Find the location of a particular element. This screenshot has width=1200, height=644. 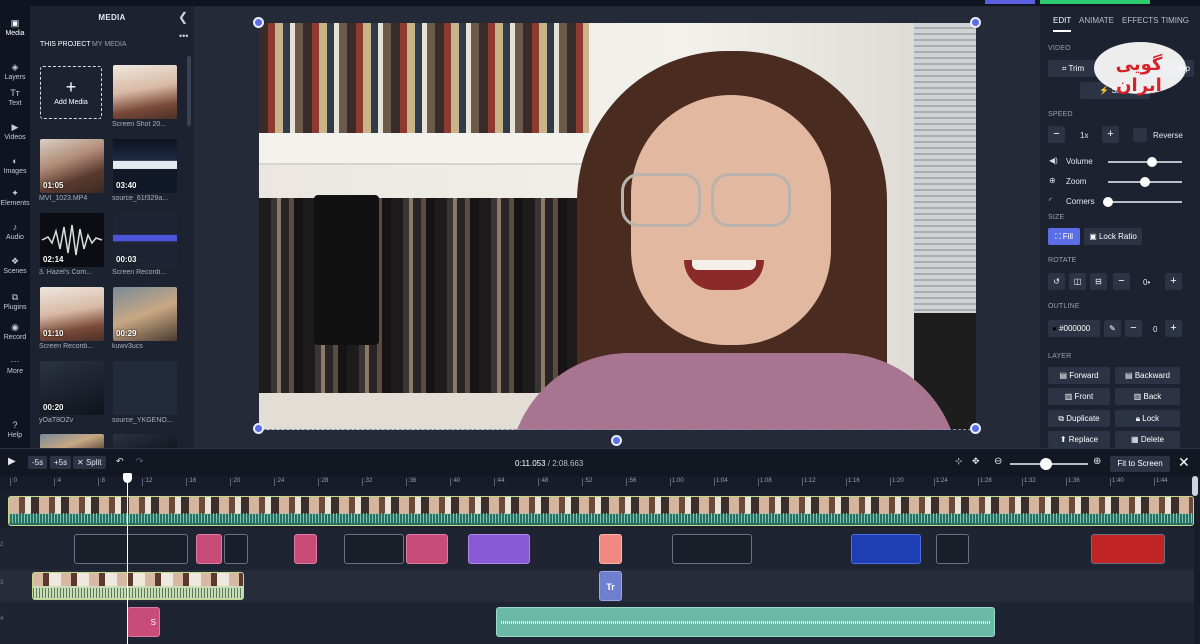

resize-handle-tr is located at coordinates (975, 22).